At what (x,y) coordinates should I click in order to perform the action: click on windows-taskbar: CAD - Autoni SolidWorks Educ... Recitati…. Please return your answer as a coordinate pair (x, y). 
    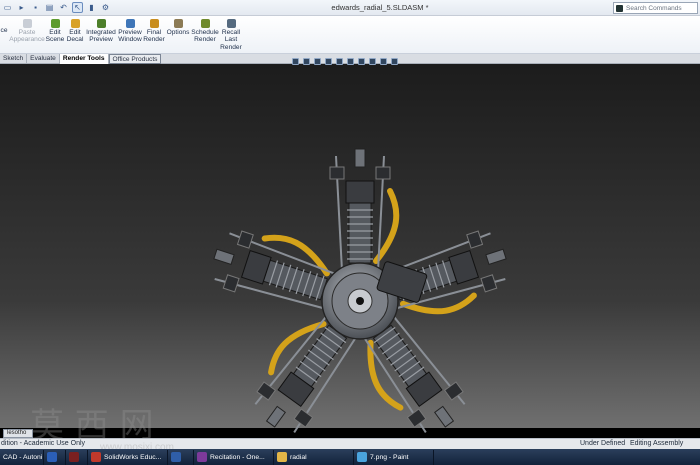
    Looking at the image, I should click on (350, 457).